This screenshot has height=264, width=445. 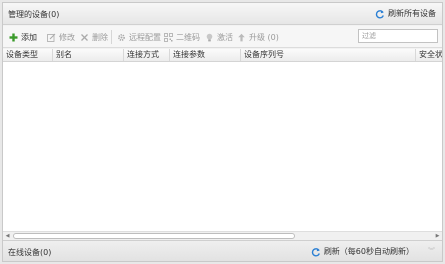 I want to click on table-header: 设备类型 别名 连接方式 连接参数 设备序列号 安全状, so click(x=222, y=55).